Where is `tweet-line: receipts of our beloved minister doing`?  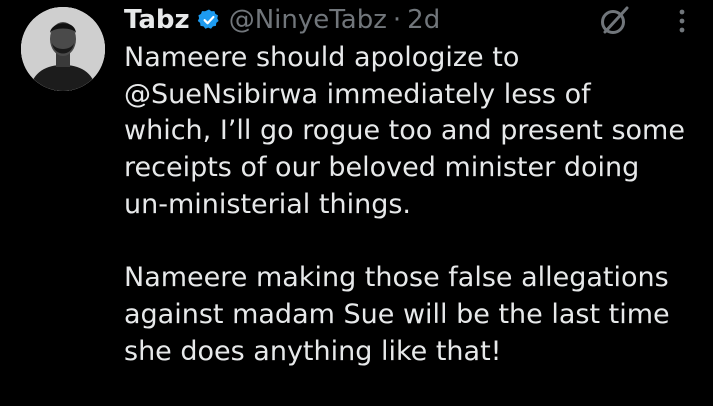
tweet-line: receipts of our beloved minister doing is located at coordinates (382, 168).